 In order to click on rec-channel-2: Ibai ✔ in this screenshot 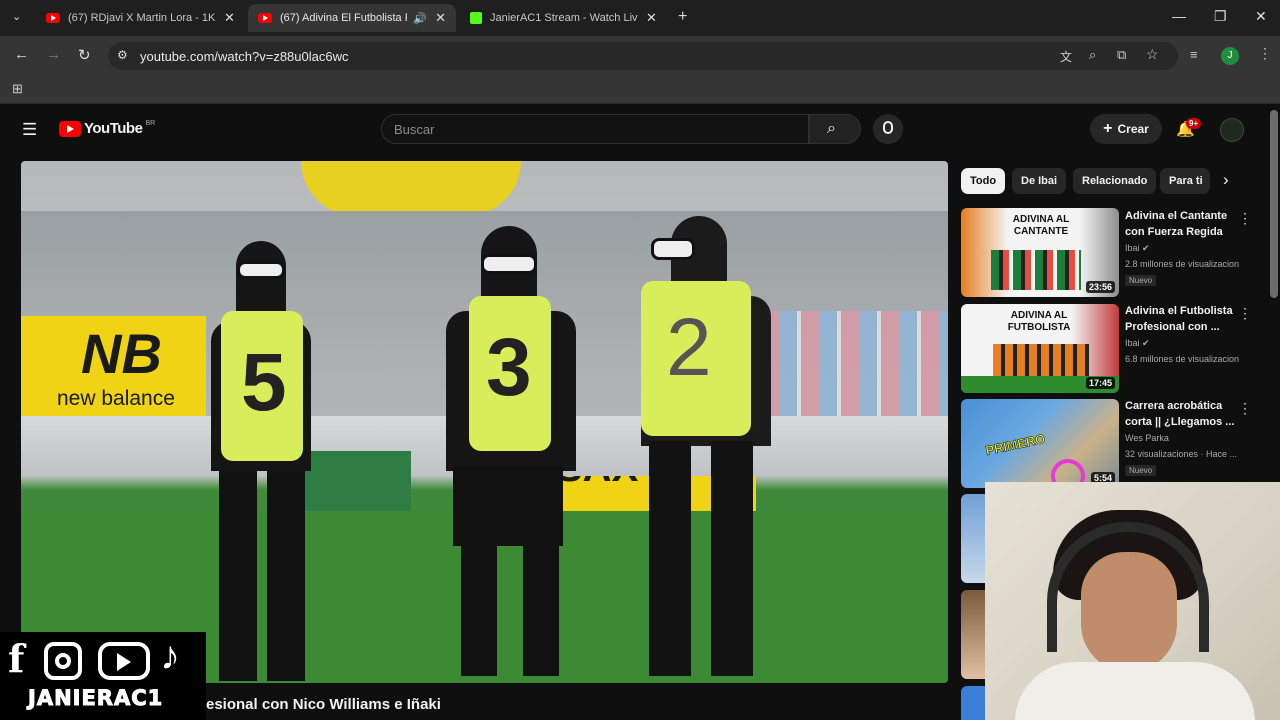, I will do `click(1137, 343)`.